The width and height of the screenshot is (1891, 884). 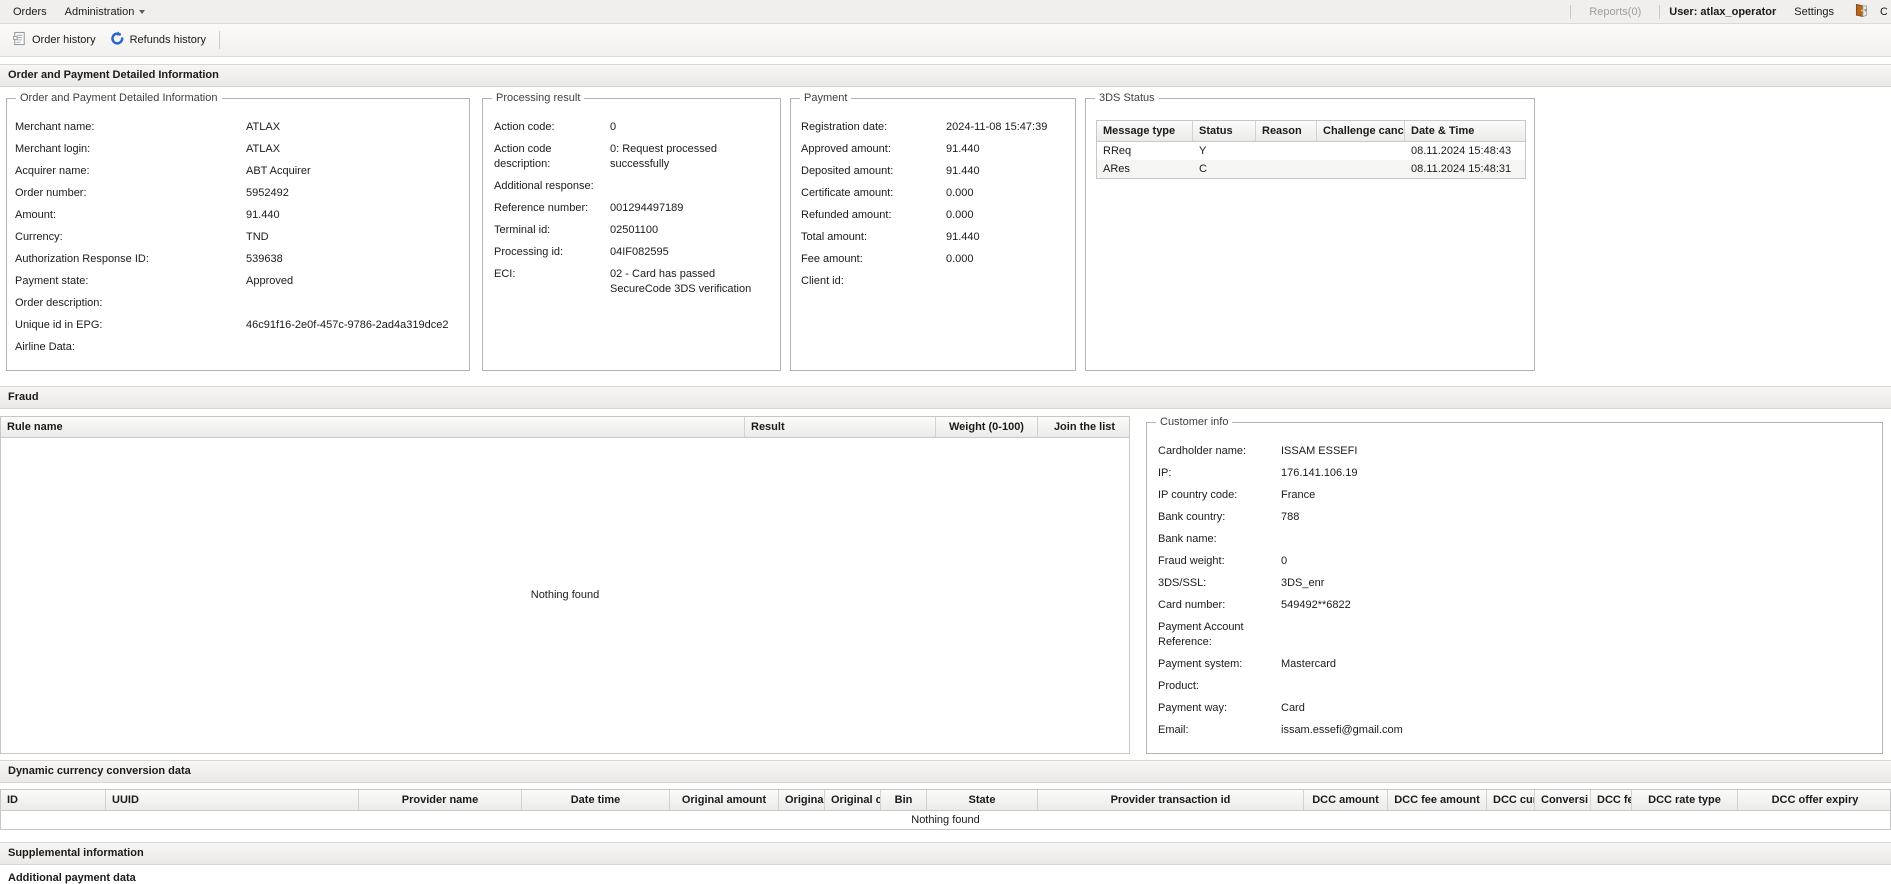 What do you see at coordinates (647, 208) in the screenshot?
I see `field-value: 001294497189` at bounding box center [647, 208].